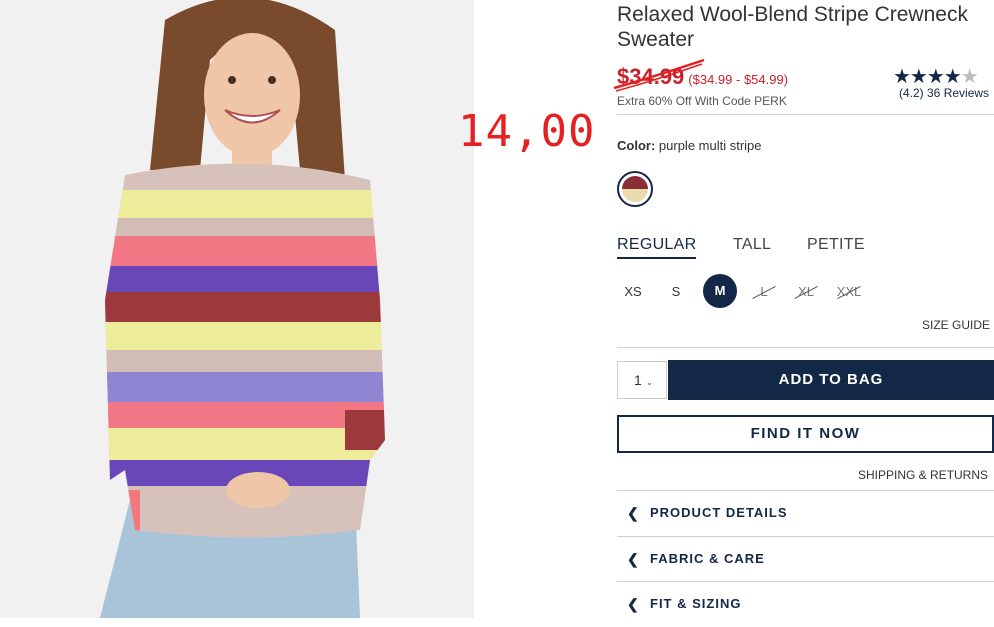 The width and height of the screenshot is (994, 627). I want to click on star-icon: ★★★★, so click(927, 77).